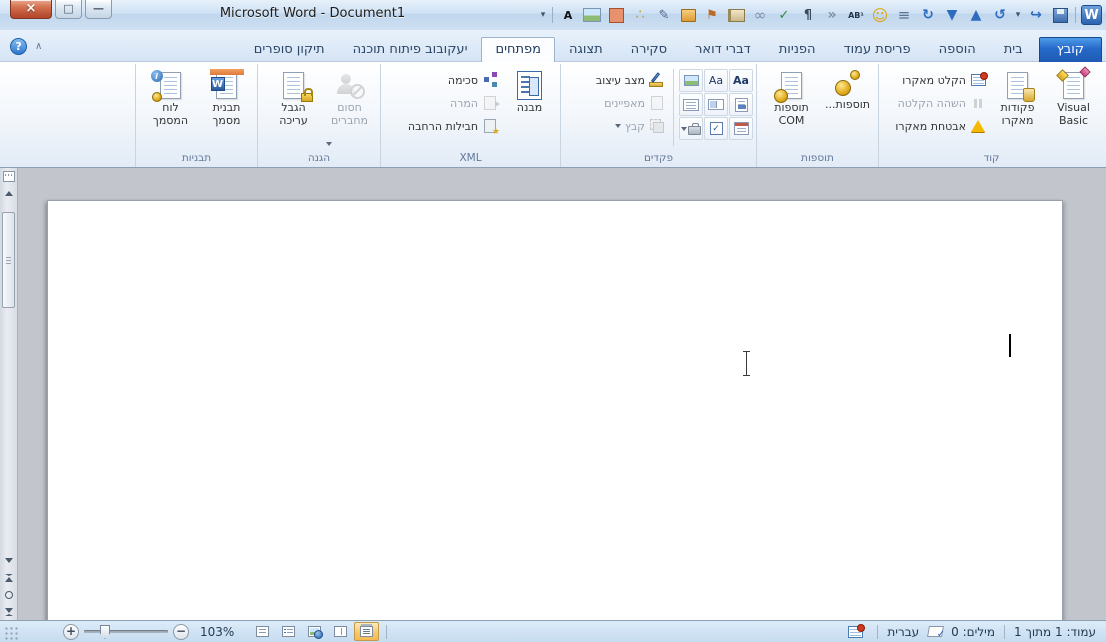 The height and width of the screenshot is (642, 1106). What do you see at coordinates (741, 104) in the screenshot?
I see `building-block-control-button` at bounding box center [741, 104].